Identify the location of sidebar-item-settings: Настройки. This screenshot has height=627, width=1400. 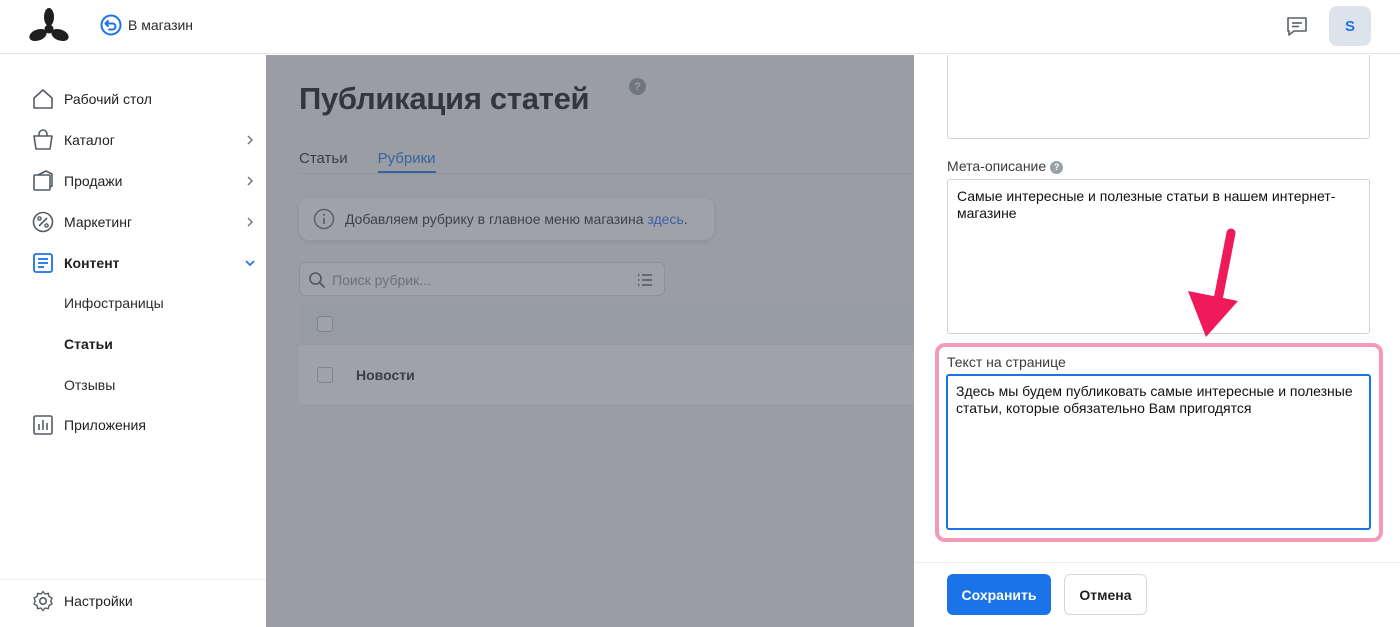
(133, 601).